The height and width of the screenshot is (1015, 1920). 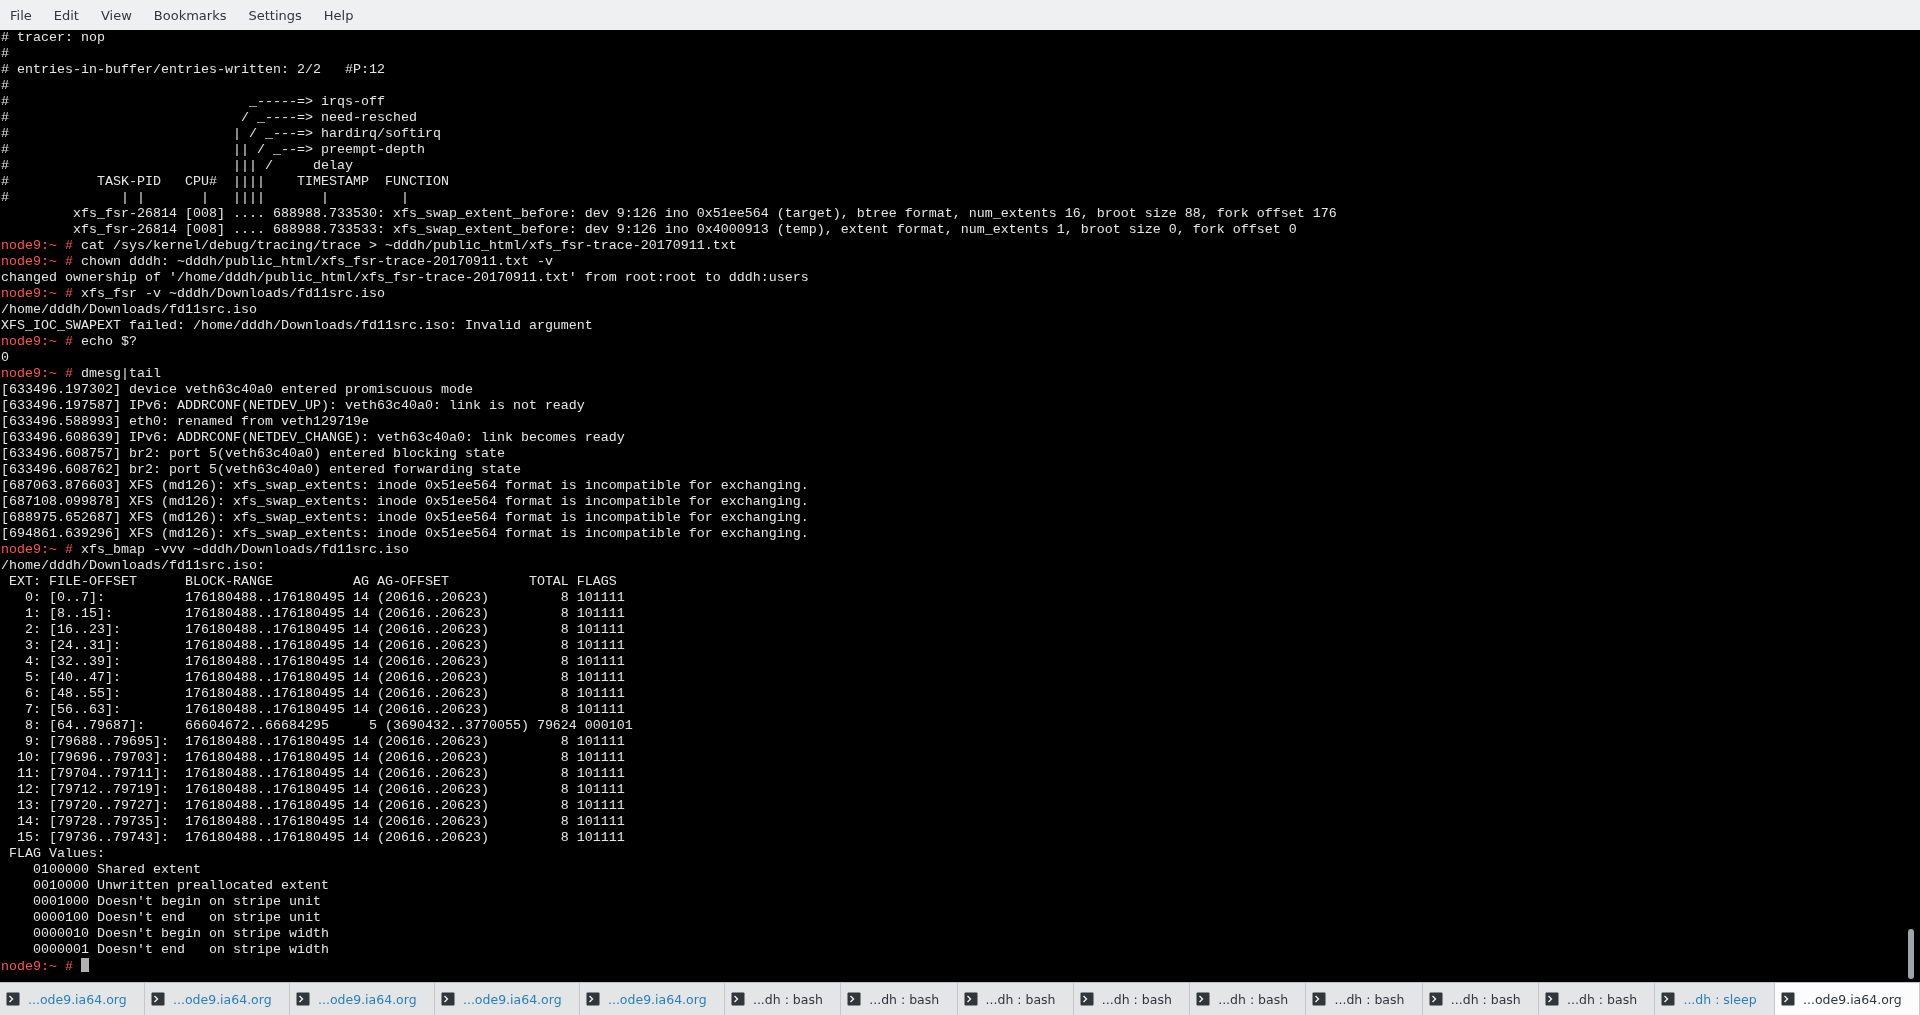 What do you see at coordinates (121, 373) in the screenshot?
I see `command-text: dmesg|tail` at bounding box center [121, 373].